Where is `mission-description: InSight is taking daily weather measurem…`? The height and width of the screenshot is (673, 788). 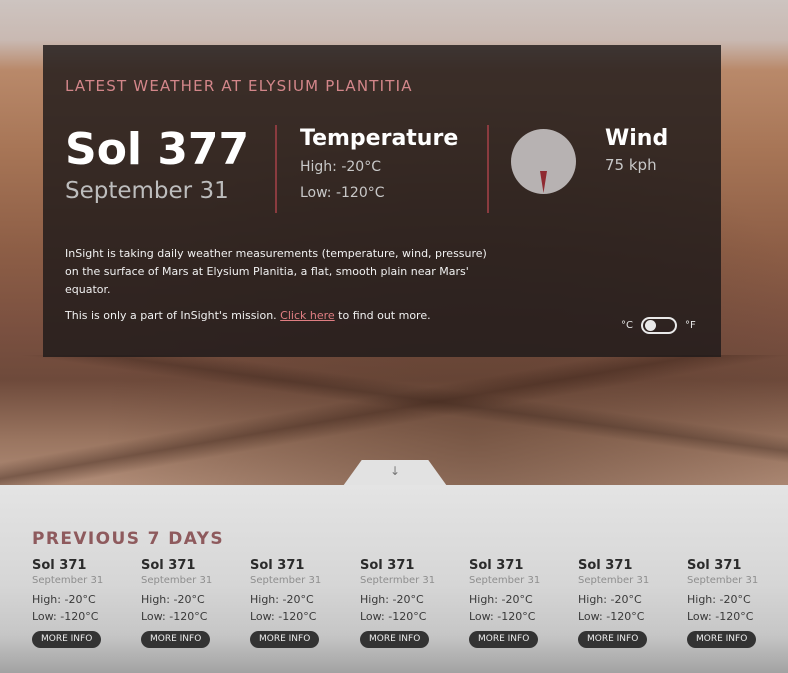
mission-description: InSight is taking daily weather measurem… is located at coordinates (276, 271).